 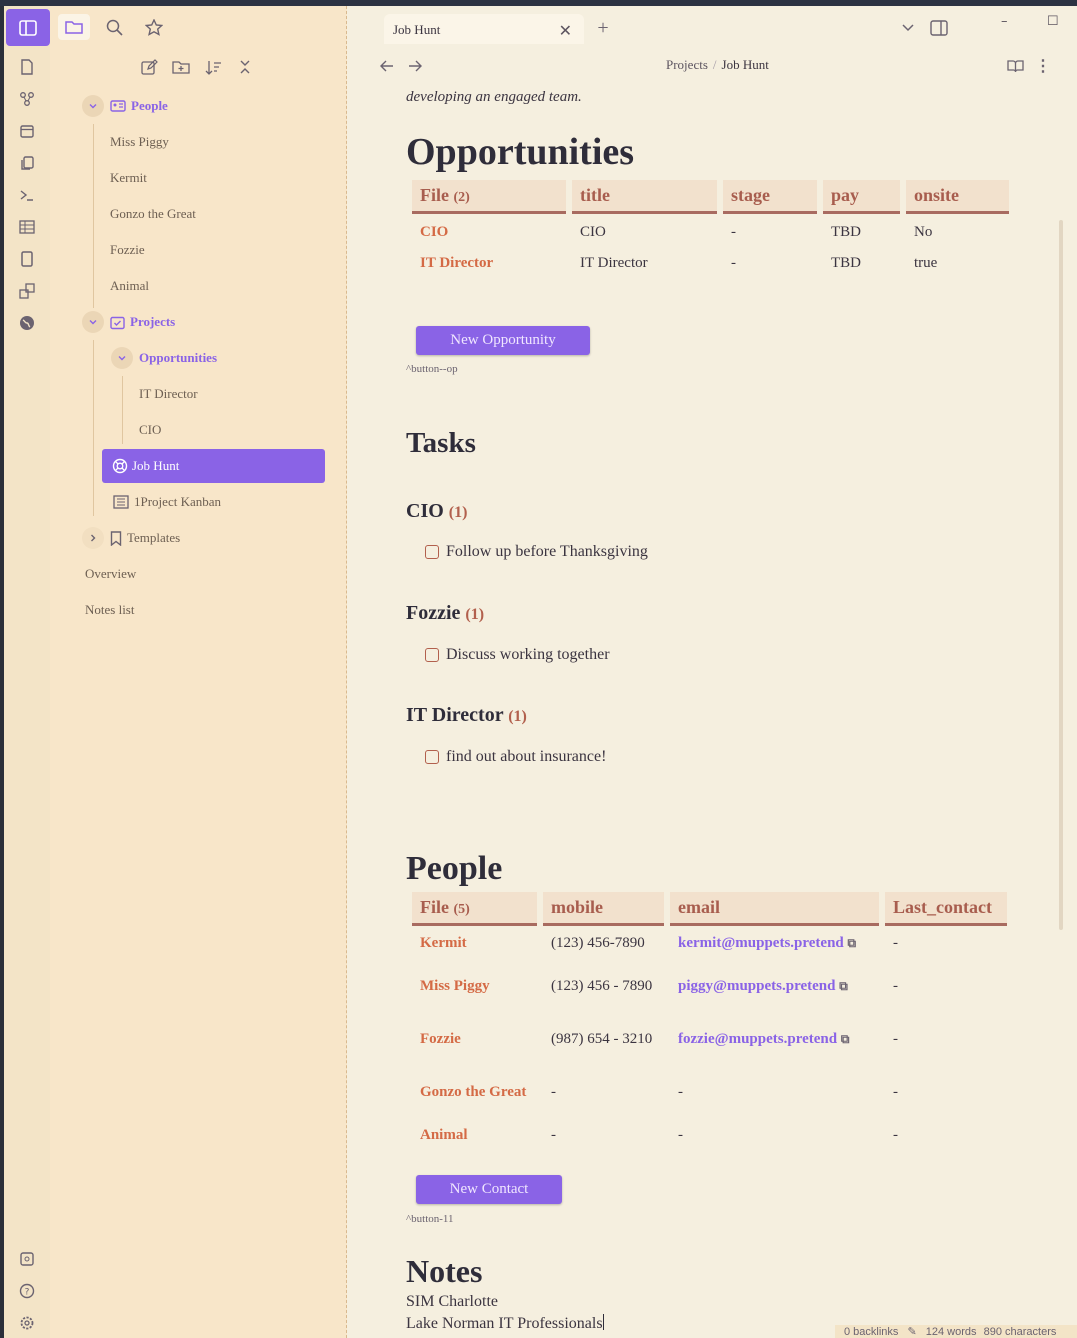 What do you see at coordinates (526, 756) in the screenshot?
I see `task-text: find out about insurance!` at bounding box center [526, 756].